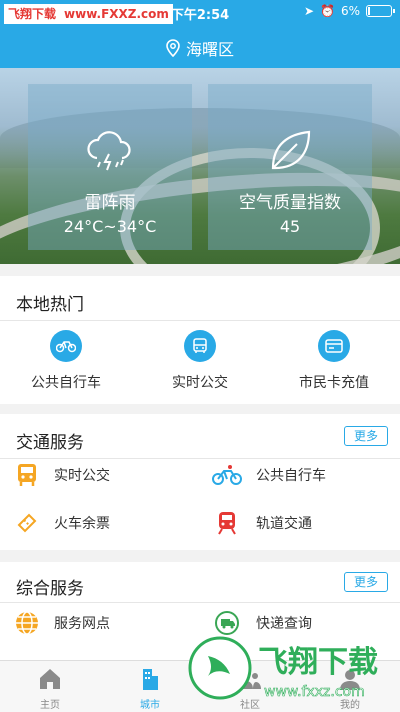 This screenshot has height=712, width=400. I want to click on section-title: 本地热门, so click(50, 305).